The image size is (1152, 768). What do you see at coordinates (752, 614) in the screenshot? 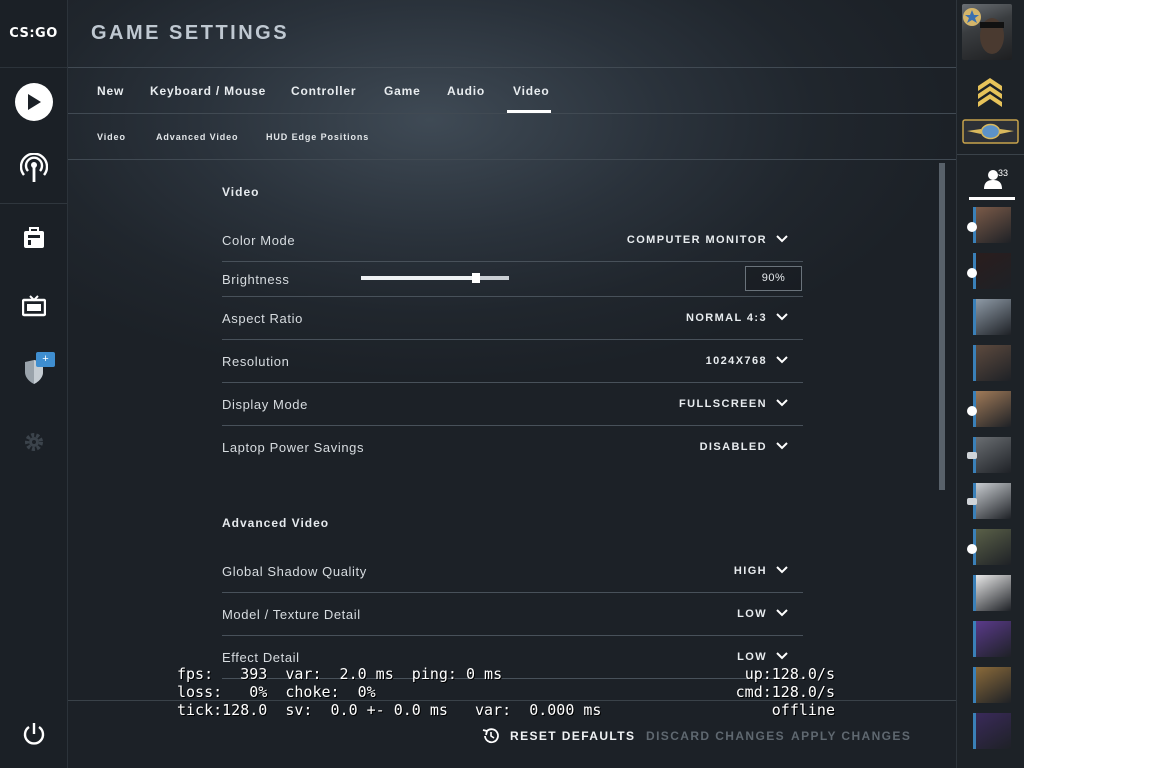
I see `texture-detail-value: LOW` at bounding box center [752, 614].